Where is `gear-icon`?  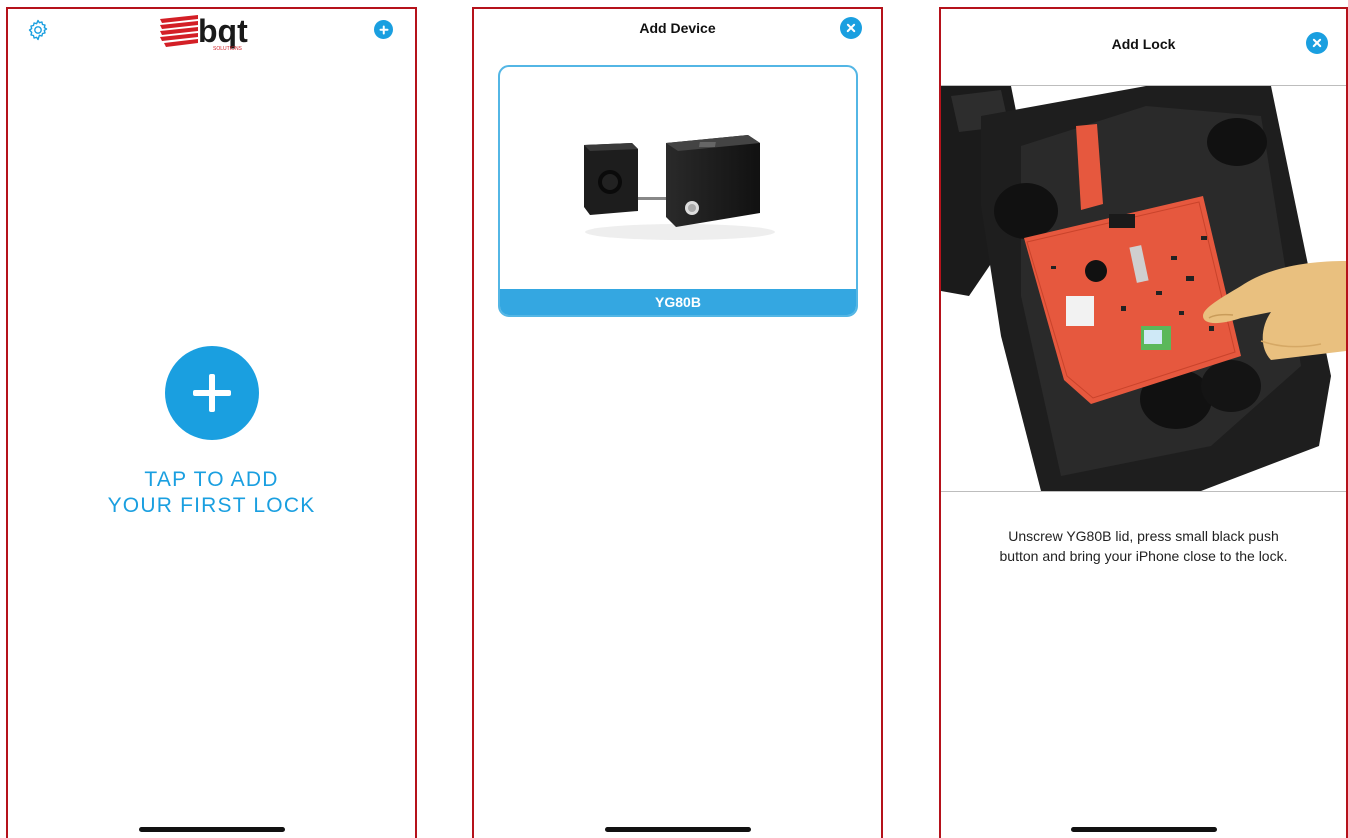 gear-icon is located at coordinates (38, 30).